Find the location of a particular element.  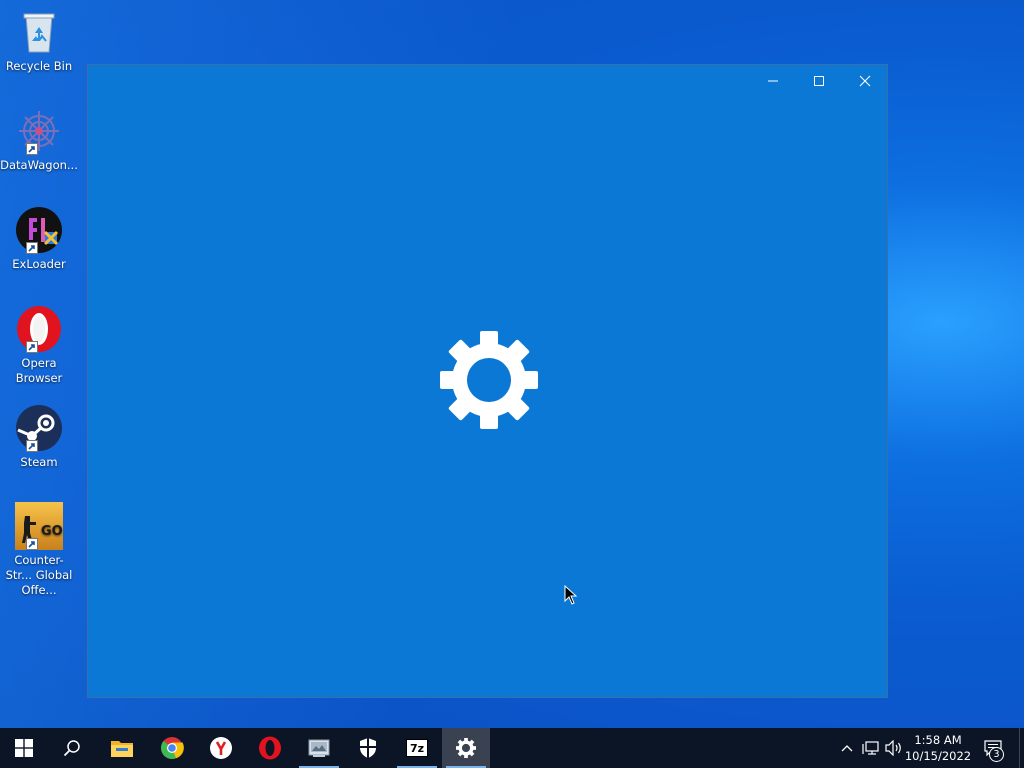

minimize-icon is located at coordinates (773, 81).